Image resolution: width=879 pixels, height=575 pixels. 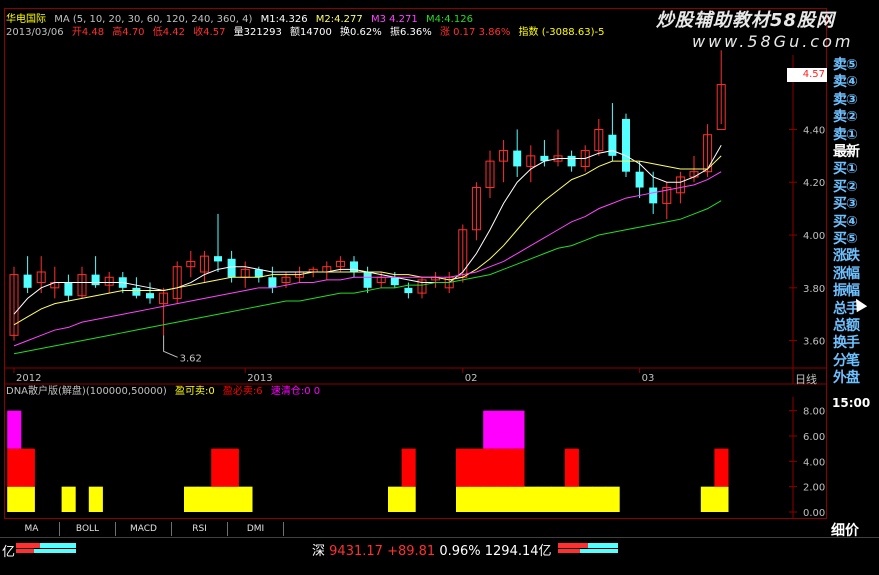 I want to click on tab-boll: BOLL, so click(x=88, y=529).